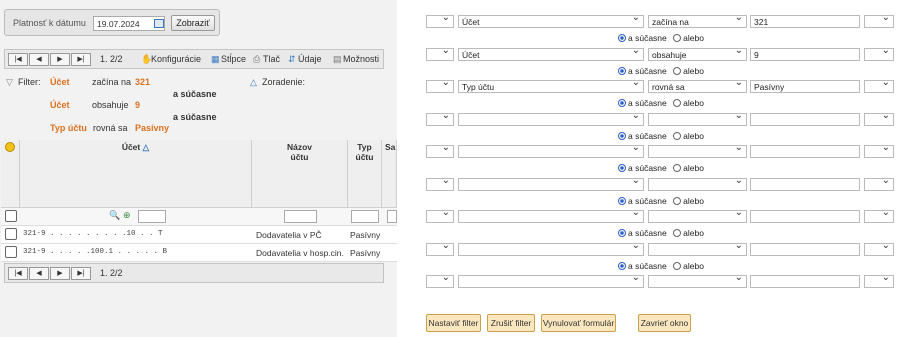 The height and width of the screenshot is (337, 907). Describe the element at coordinates (266, 59) in the screenshot. I see `print-button: ⎙ Tlač` at that location.